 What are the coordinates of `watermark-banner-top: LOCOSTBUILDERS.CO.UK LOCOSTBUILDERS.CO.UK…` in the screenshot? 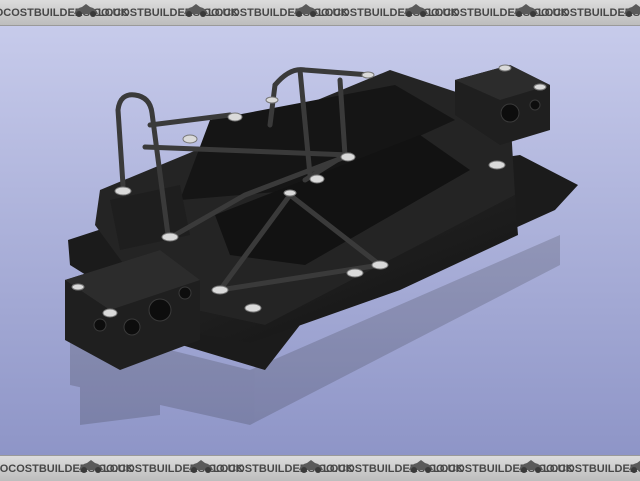 It's located at (320, 13).